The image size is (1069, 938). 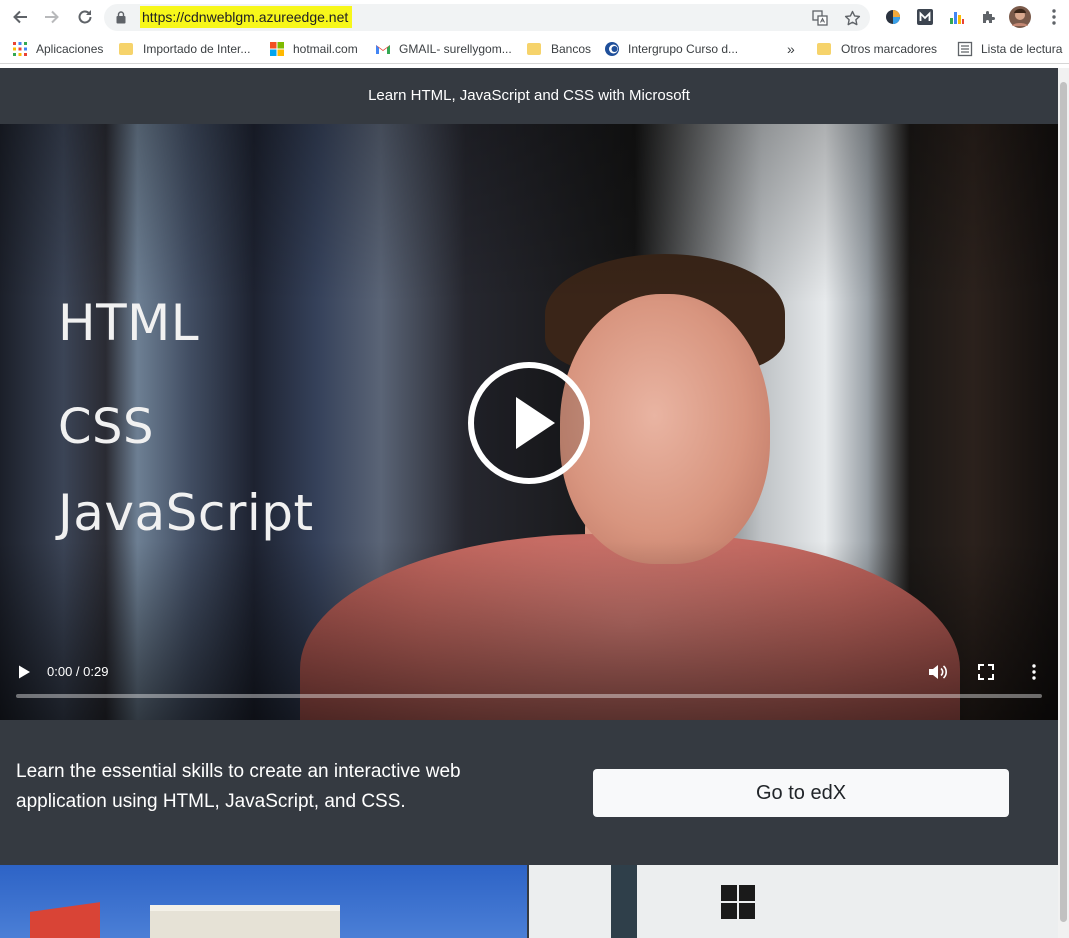 What do you see at coordinates (24, 672) in the screenshot?
I see `play-icon` at bounding box center [24, 672].